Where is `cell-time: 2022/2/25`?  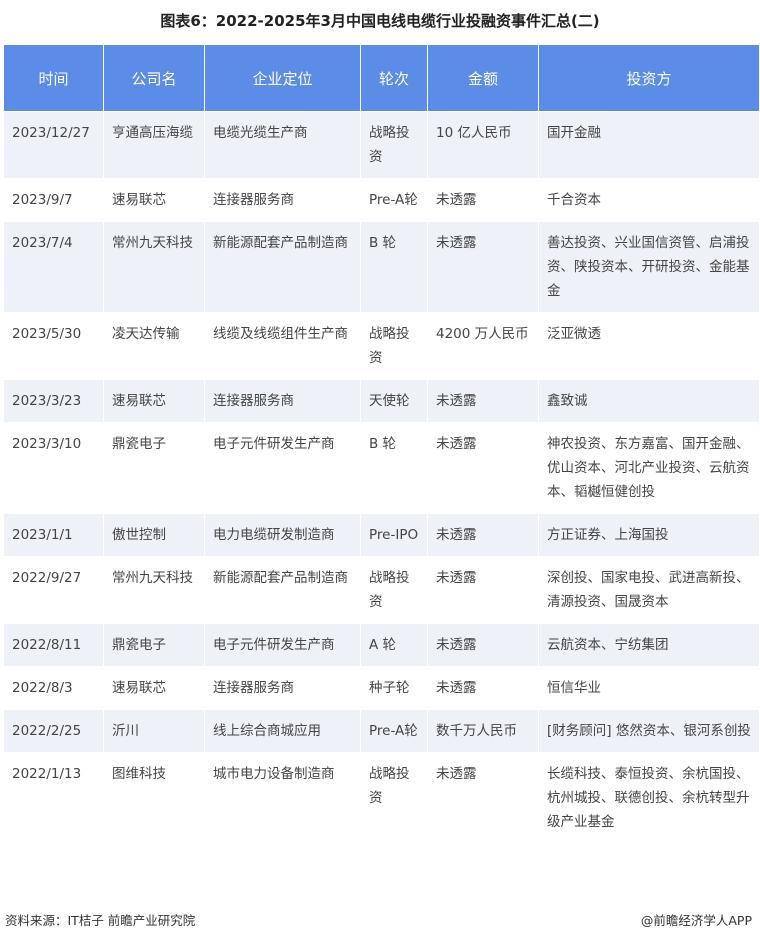
cell-time: 2022/2/25 is located at coordinates (53, 731).